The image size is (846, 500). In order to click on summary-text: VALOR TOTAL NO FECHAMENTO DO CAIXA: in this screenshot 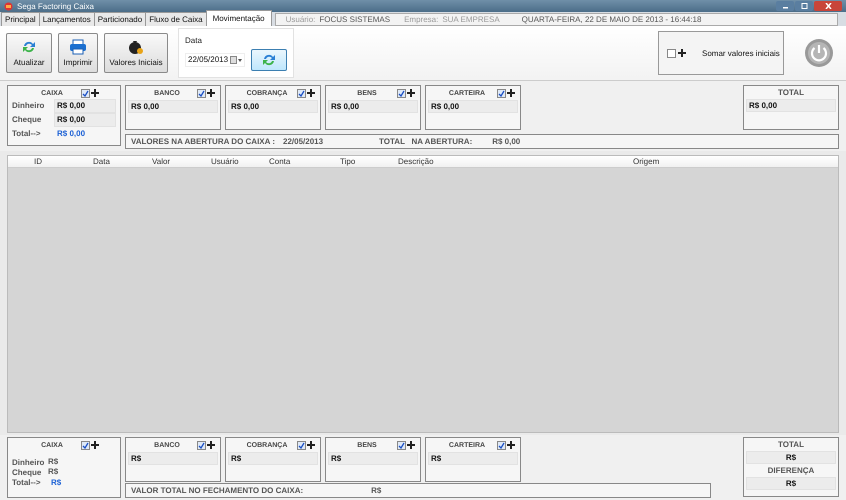, I will do `click(217, 490)`.